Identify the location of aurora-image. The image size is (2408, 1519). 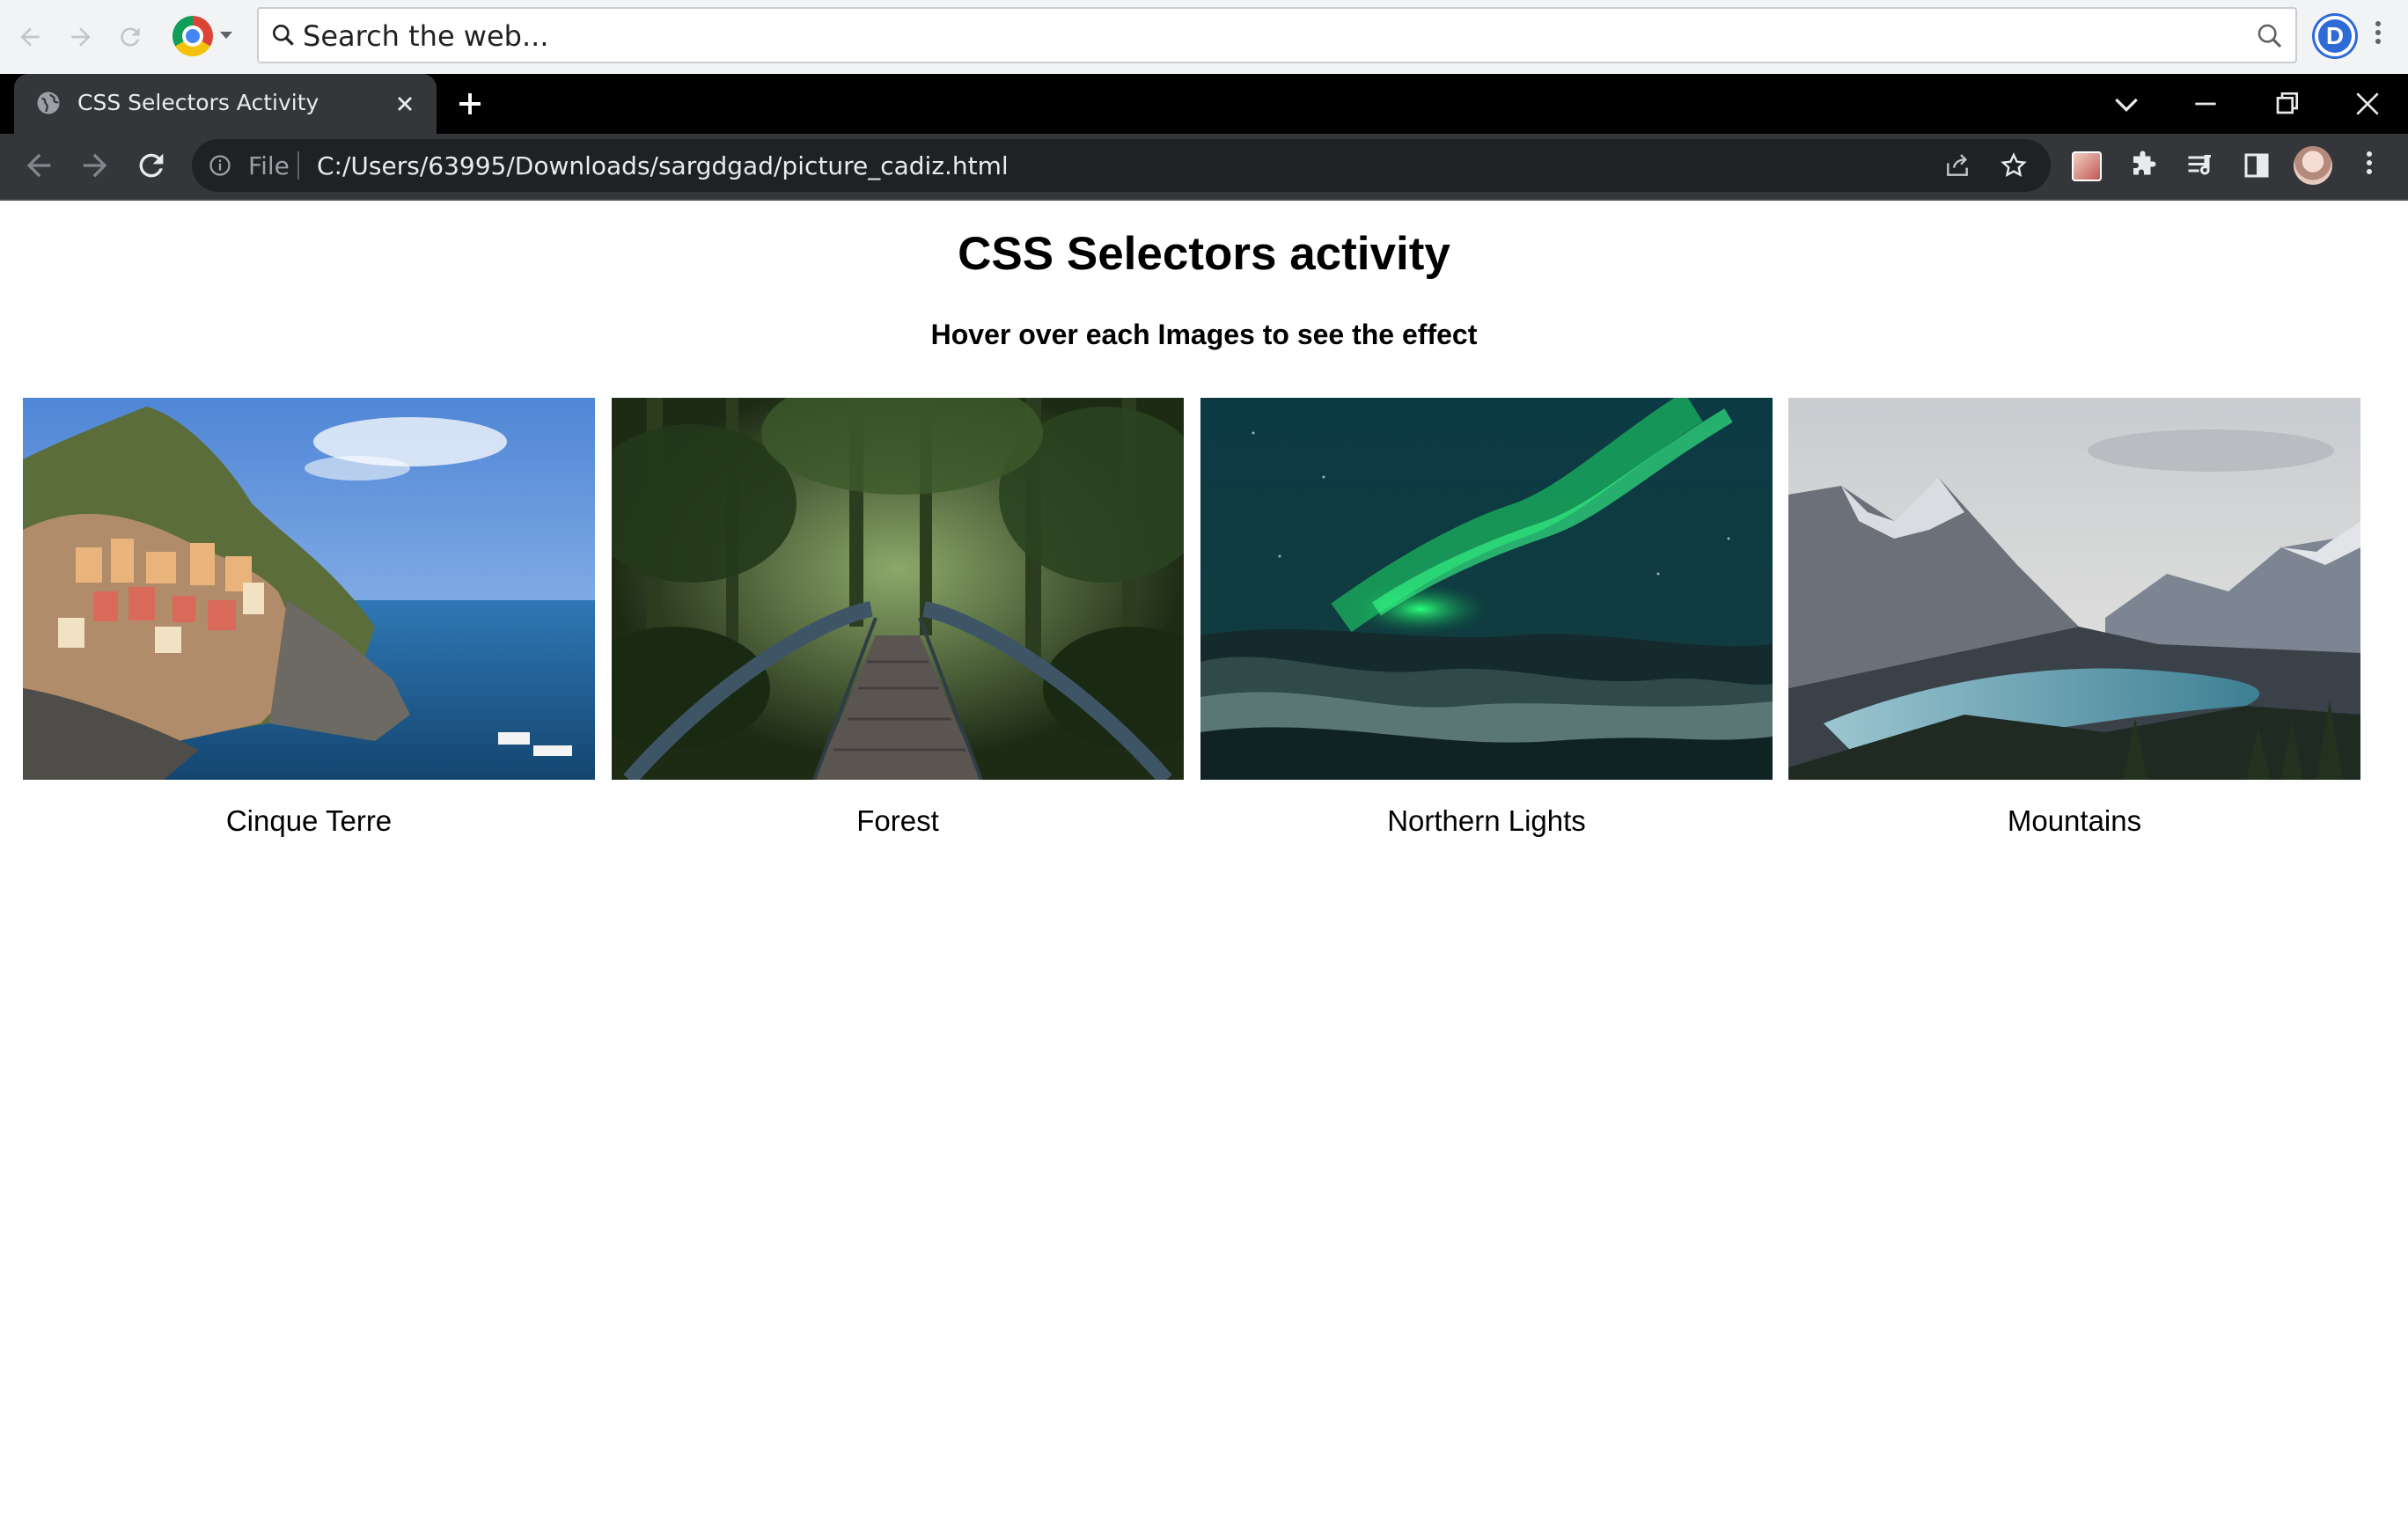
(1486, 589).